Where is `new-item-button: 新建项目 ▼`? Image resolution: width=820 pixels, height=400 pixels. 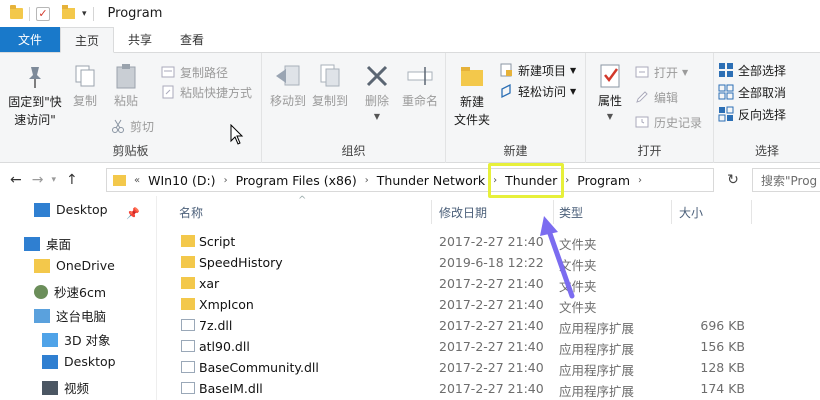
new-item-button: 新建项目 ▼ is located at coordinates (537, 70).